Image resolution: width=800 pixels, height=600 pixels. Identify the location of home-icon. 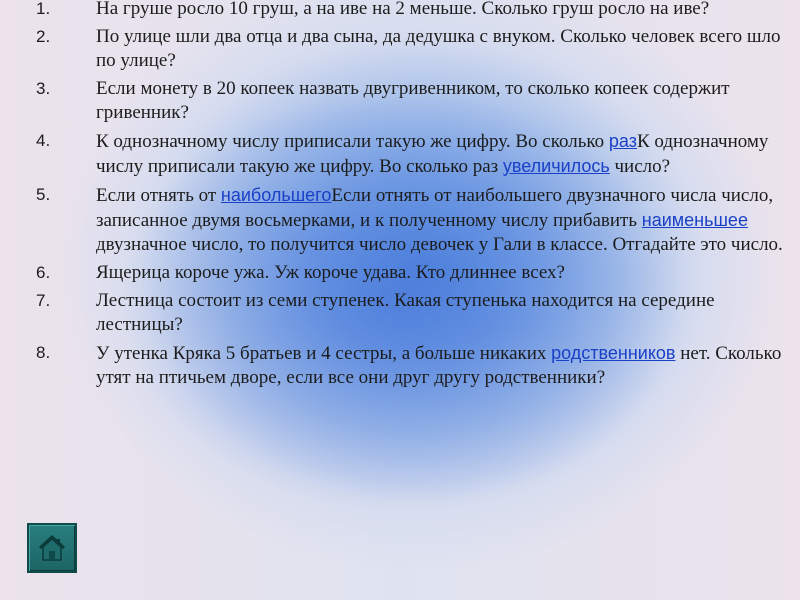
(52, 548).